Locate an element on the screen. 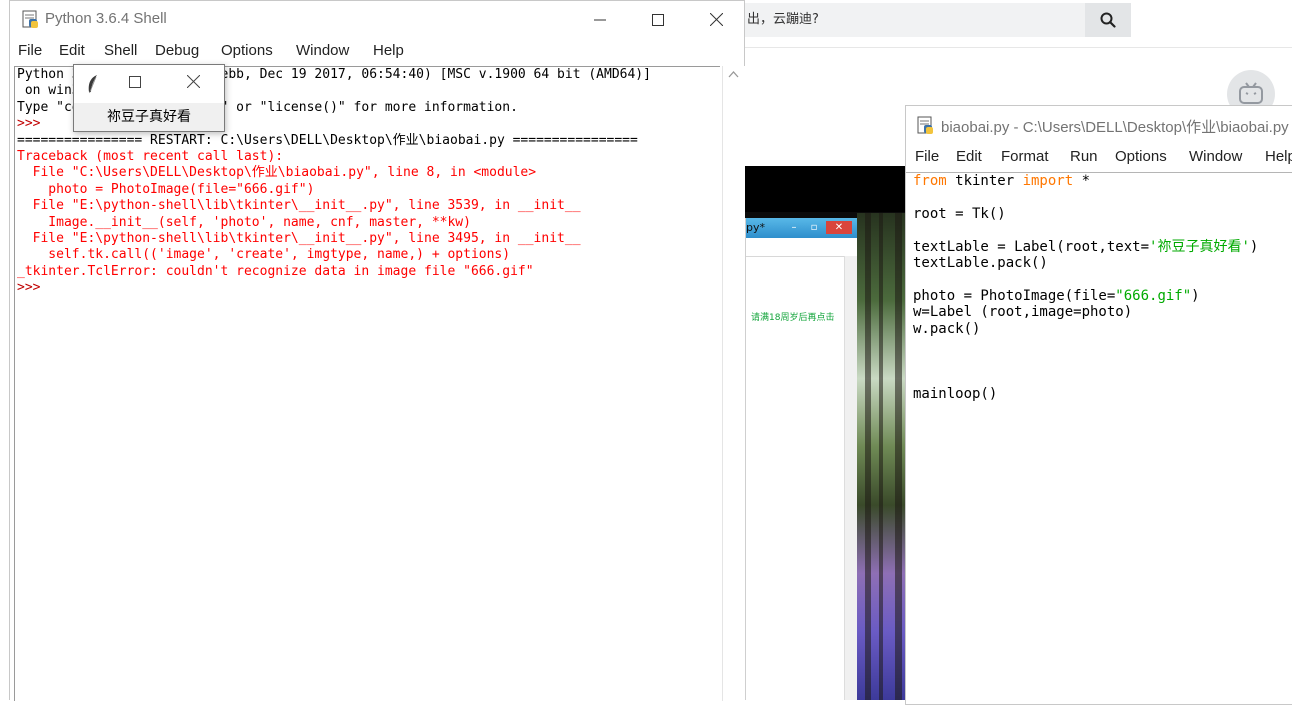 The image size is (1292, 706). code-token: * is located at coordinates (1082, 181).